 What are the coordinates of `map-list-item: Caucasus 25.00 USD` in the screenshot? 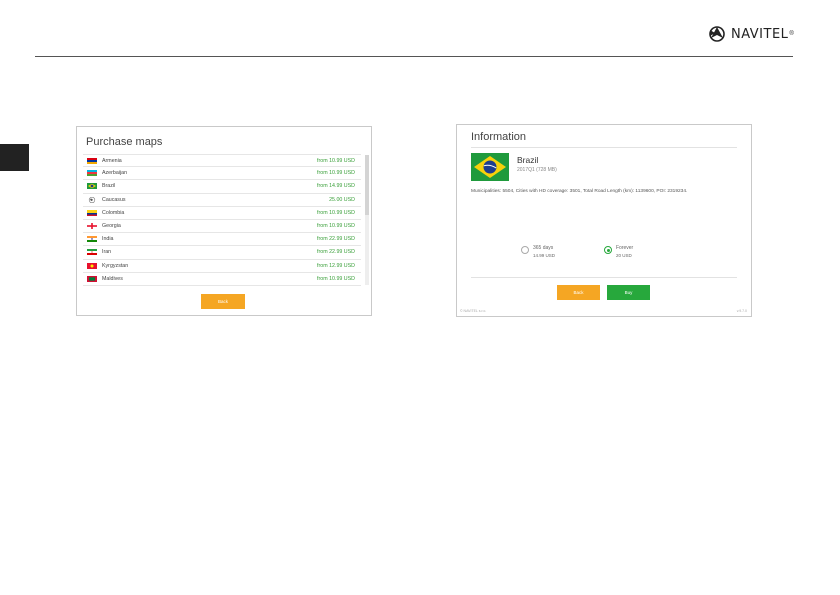 It's located at (222, 200).